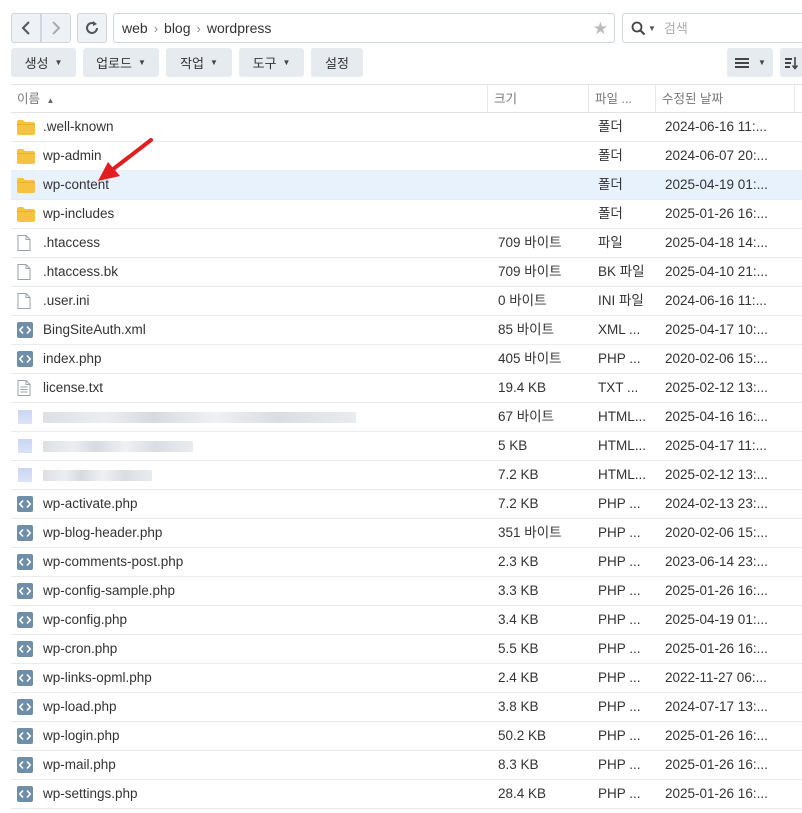 The height and width of the screenshot is (813, 802). I want to click on search-input, so click(718, 28).